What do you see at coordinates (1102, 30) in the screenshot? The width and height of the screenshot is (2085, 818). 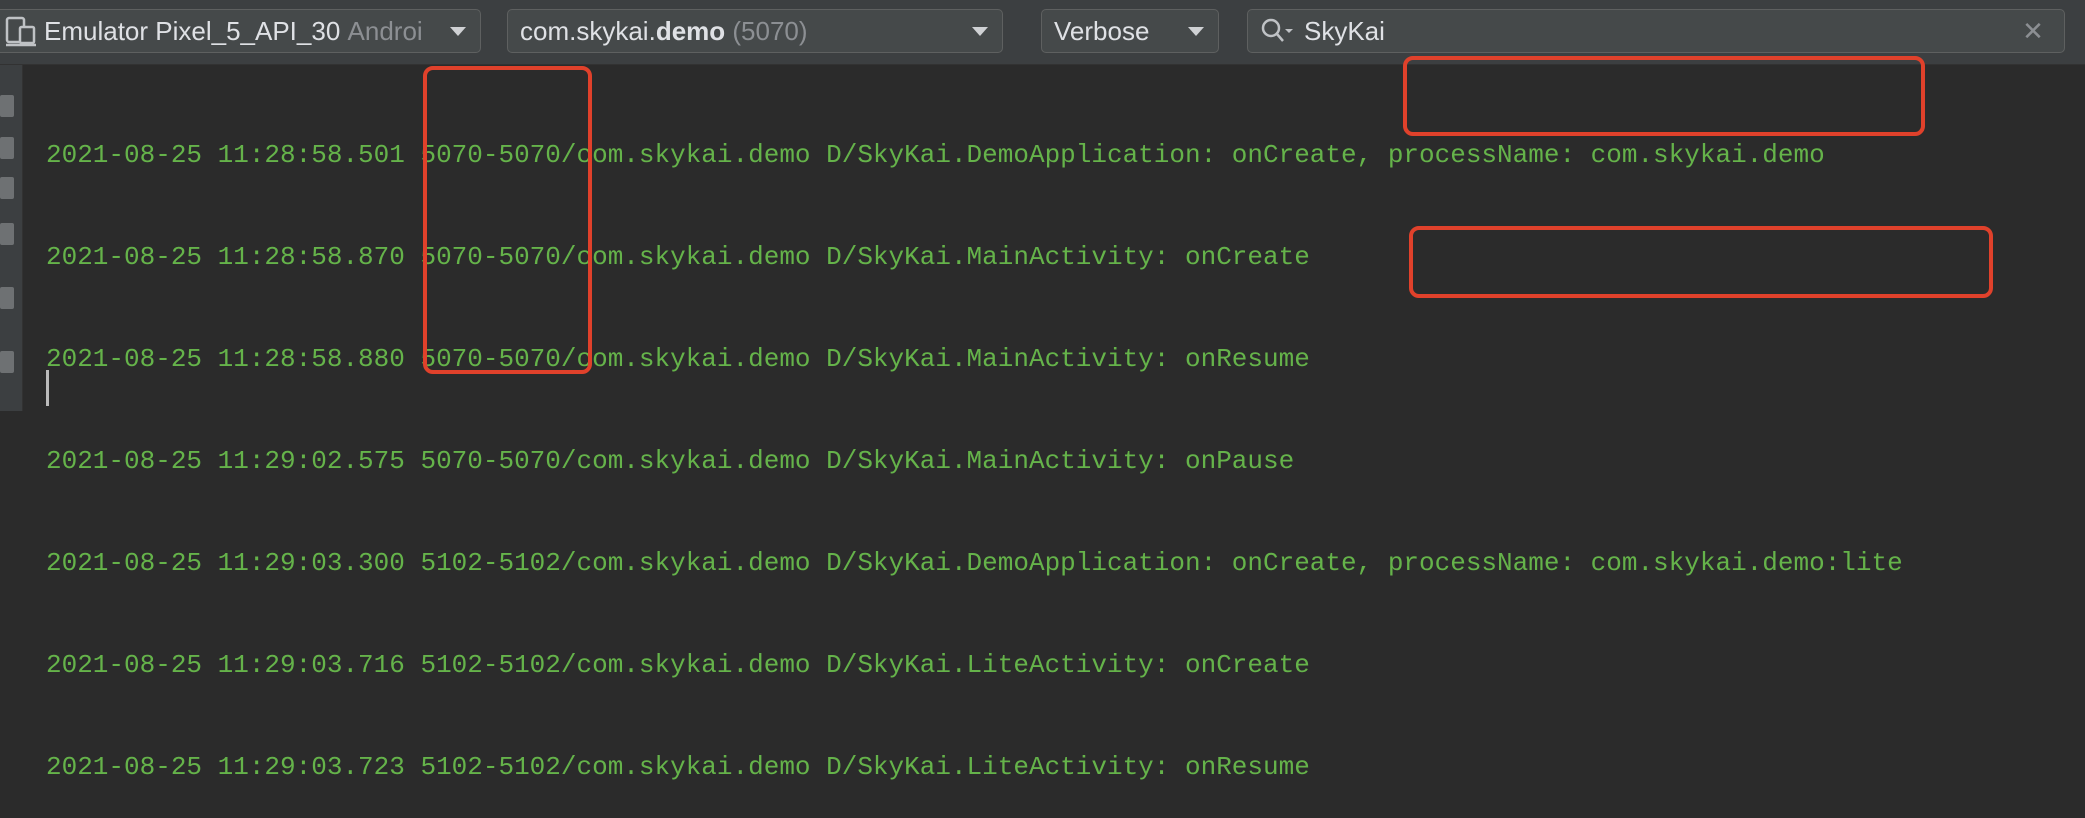 I see `log-level-label: Verbose` at bounding box center [1102, 30].